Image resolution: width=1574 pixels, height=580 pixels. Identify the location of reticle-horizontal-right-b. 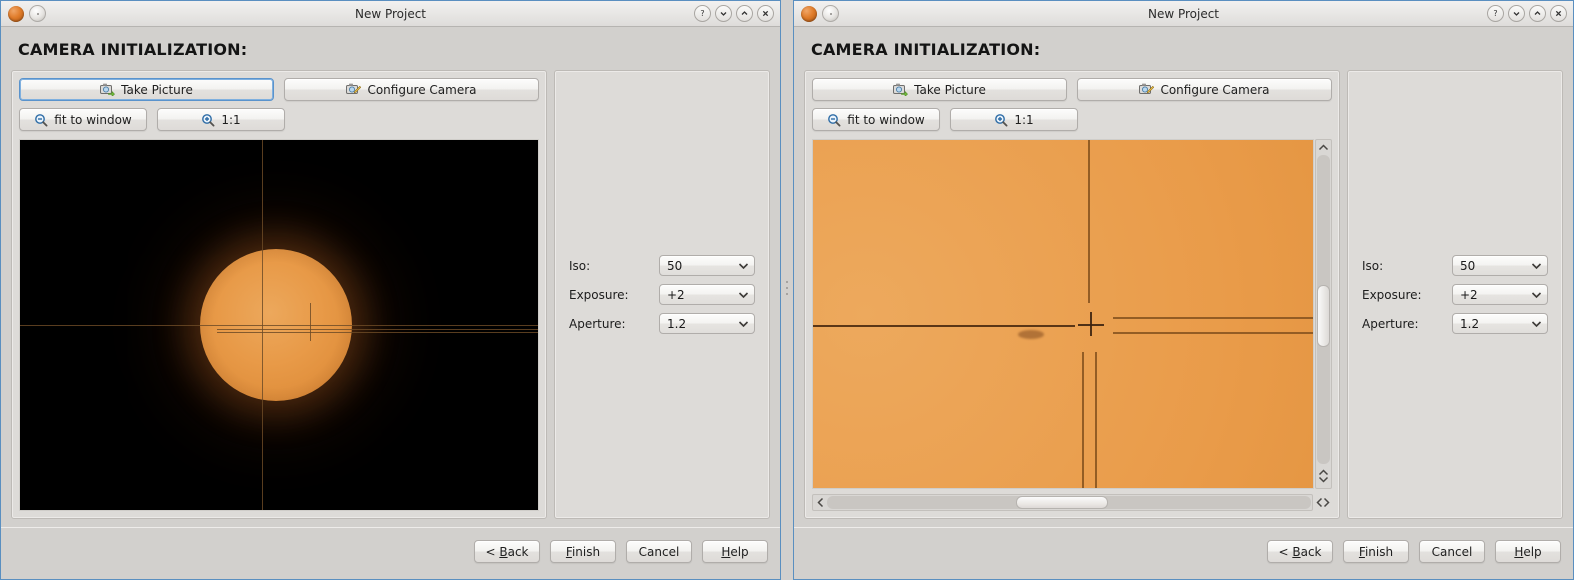
(1213, 333).